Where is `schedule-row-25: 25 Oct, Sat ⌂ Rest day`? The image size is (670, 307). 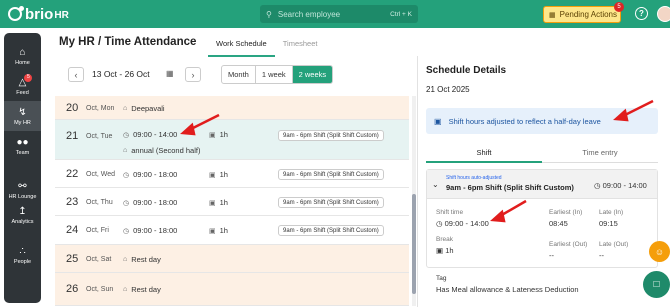
schedule-row-25: 25 Oct, Sat ⌂ Rest day is located at coordinates (232, 259).